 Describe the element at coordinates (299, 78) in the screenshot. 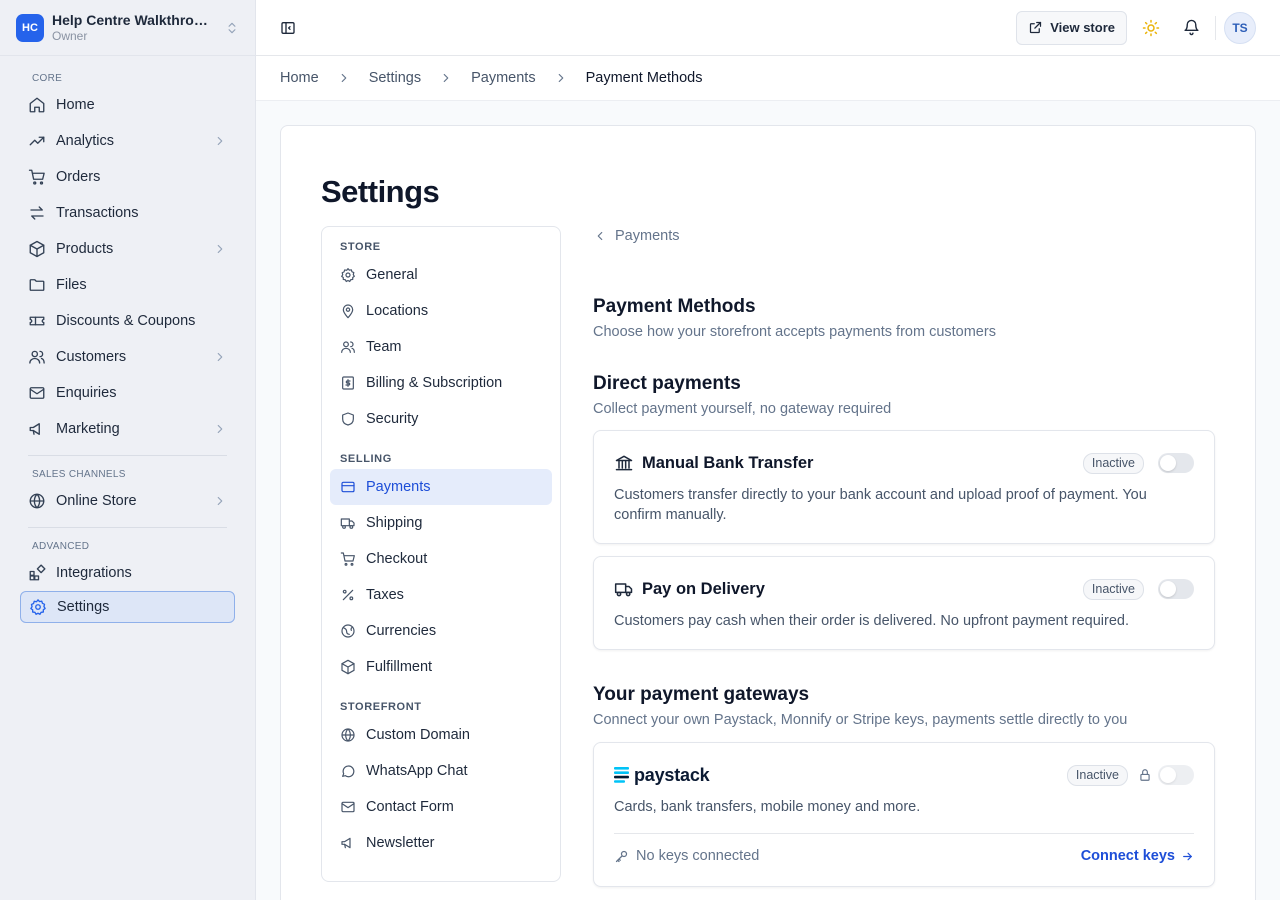

I see `breadcrumb-home: Home` at that location.